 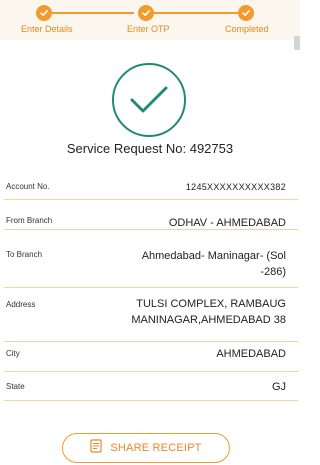 What do you see at coordinates (208, 320) in the screenshot?
I see `detail-value-line: MANINAGAR,AHMEDABAD 38` at bounding box center [208, 320].